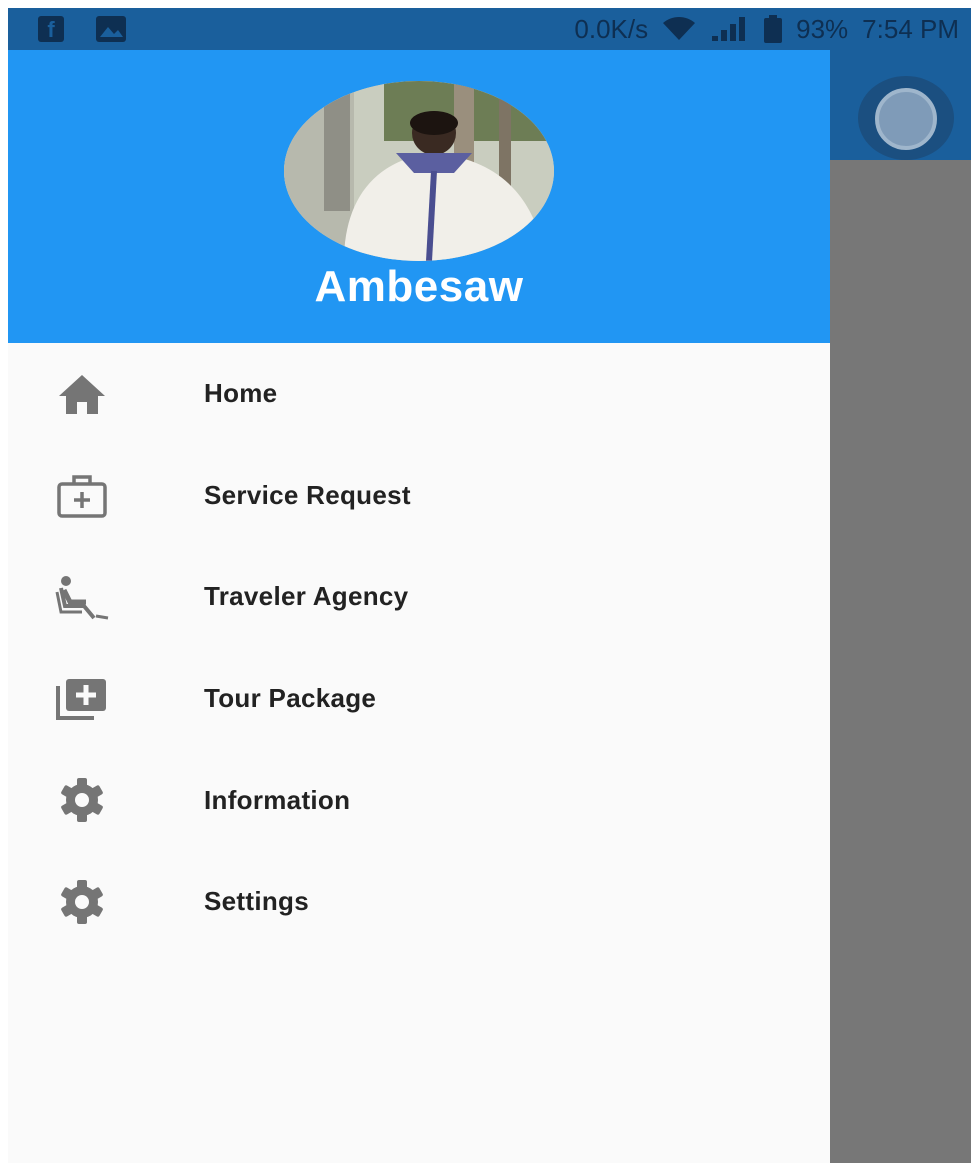 Image resolution: width=971 pixels, height=1163 pixels. Describe the element at coordinates (256, 901) in the screenshot. I see `drawer-item-label: Settings` at that location.